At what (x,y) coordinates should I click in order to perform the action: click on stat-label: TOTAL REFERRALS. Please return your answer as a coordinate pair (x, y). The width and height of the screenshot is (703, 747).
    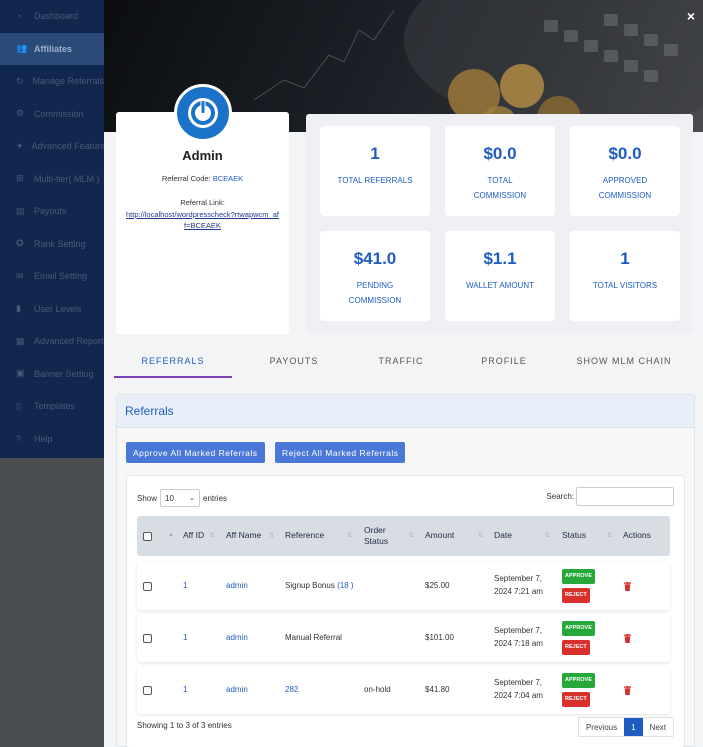
    Looking at the image, I should click on (375, 180).